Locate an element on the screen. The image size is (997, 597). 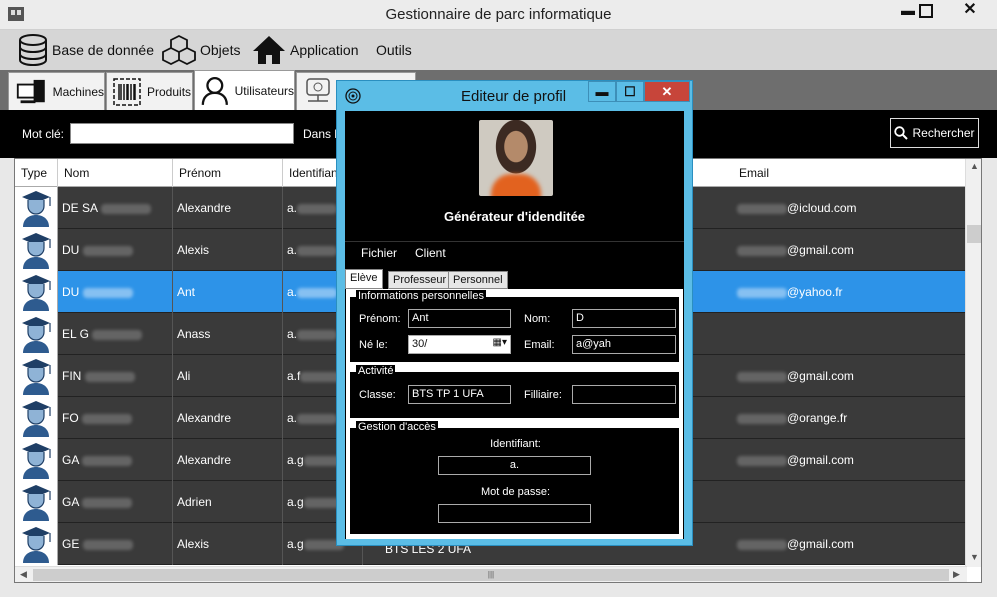
prenom-cell: Adrien is located at coordinates (228, 502).